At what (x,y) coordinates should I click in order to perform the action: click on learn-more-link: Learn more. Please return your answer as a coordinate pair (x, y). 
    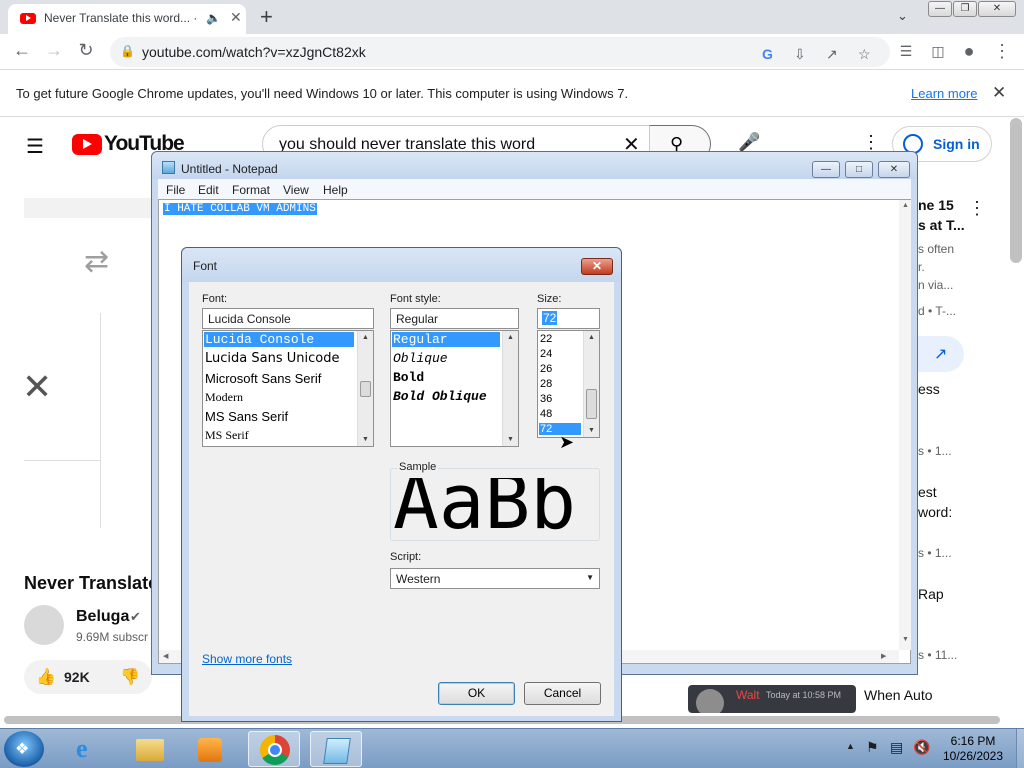
    Looking at the image, I should click on (944, 93).